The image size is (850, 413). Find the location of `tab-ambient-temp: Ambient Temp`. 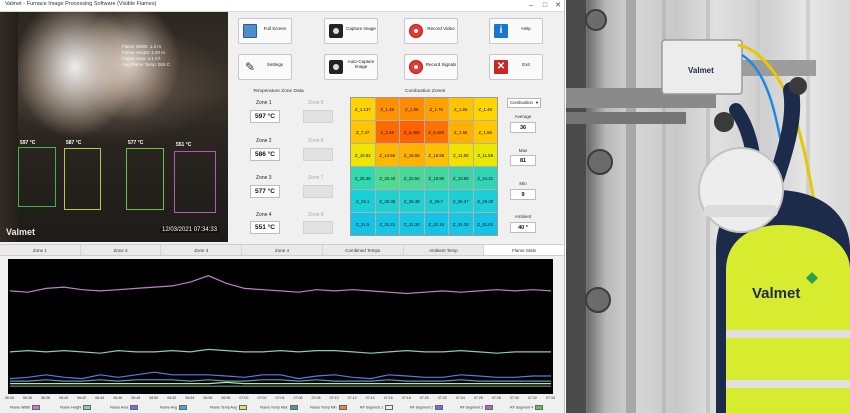

tab-ambient-temp: Ambient Temp is located at coordinates (444, 250).